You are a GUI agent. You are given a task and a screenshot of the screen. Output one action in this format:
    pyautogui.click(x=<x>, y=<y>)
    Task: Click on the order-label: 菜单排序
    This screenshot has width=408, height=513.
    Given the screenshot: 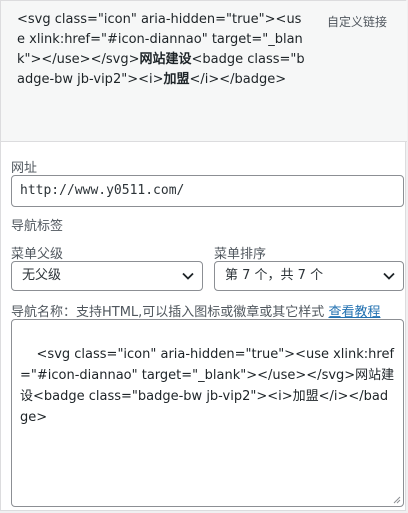 What is the action you would take?
    pyautogui.click(x=240, y=254)
    